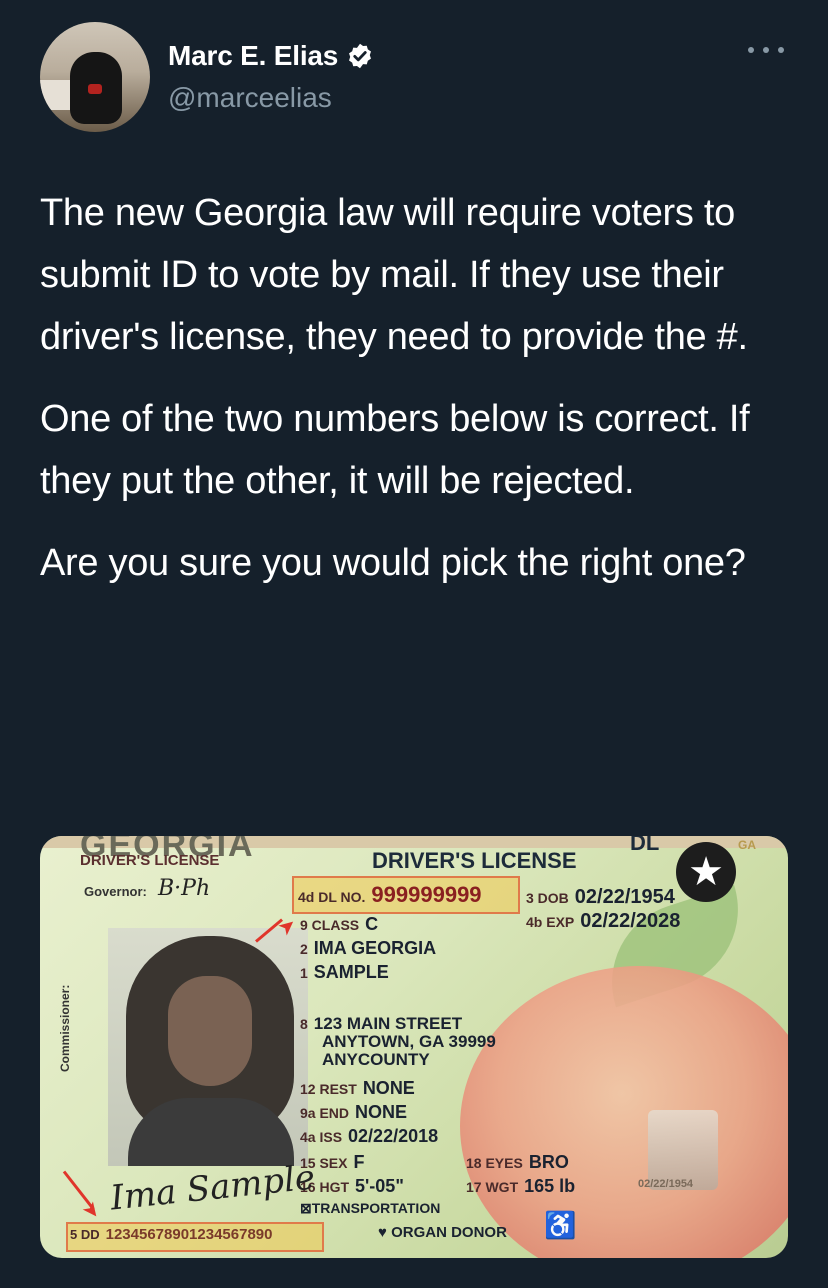  I want to click on rest-field: 12 REST NONE, so click(357, 1088).